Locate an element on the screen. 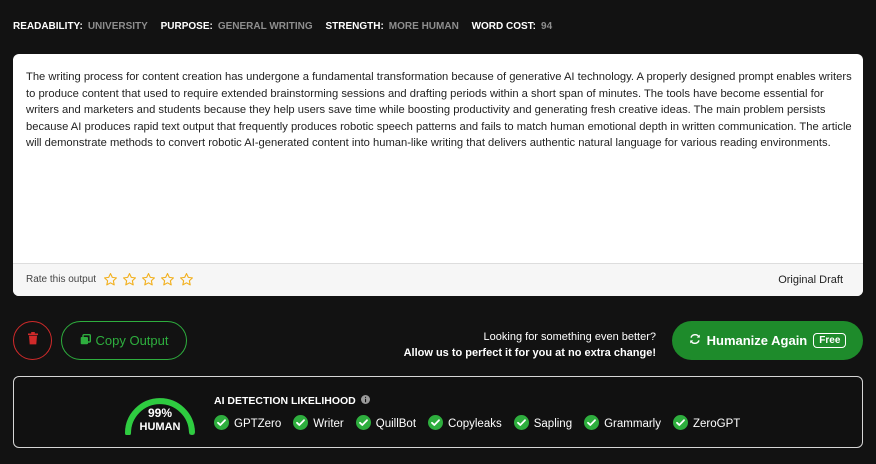 The image size is (876, 464). detector-item: ZeroGPT is located at coordinates (706, 424).